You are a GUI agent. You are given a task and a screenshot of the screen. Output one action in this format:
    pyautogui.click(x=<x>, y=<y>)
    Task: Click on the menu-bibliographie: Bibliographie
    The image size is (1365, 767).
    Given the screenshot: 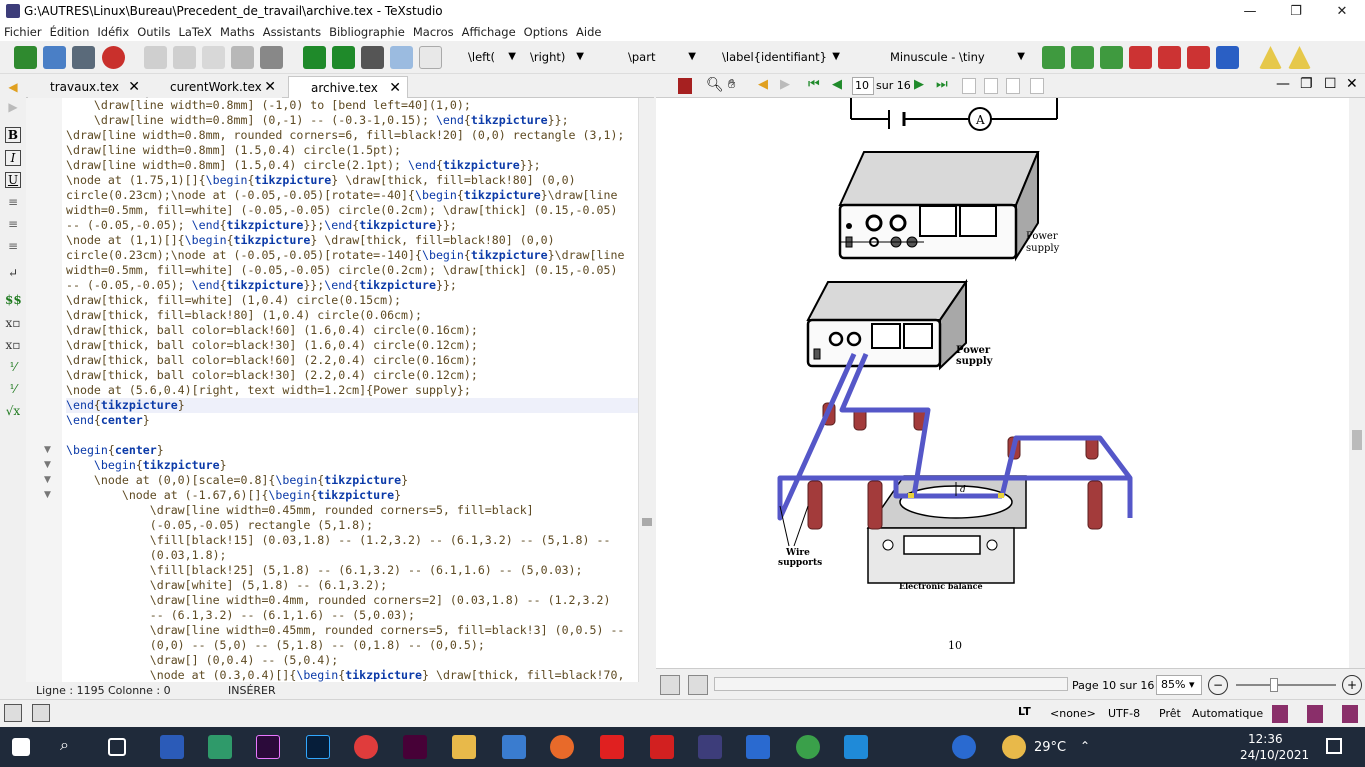 What is the action you would take?
    pyautogui.click(x=367, y=32)
    